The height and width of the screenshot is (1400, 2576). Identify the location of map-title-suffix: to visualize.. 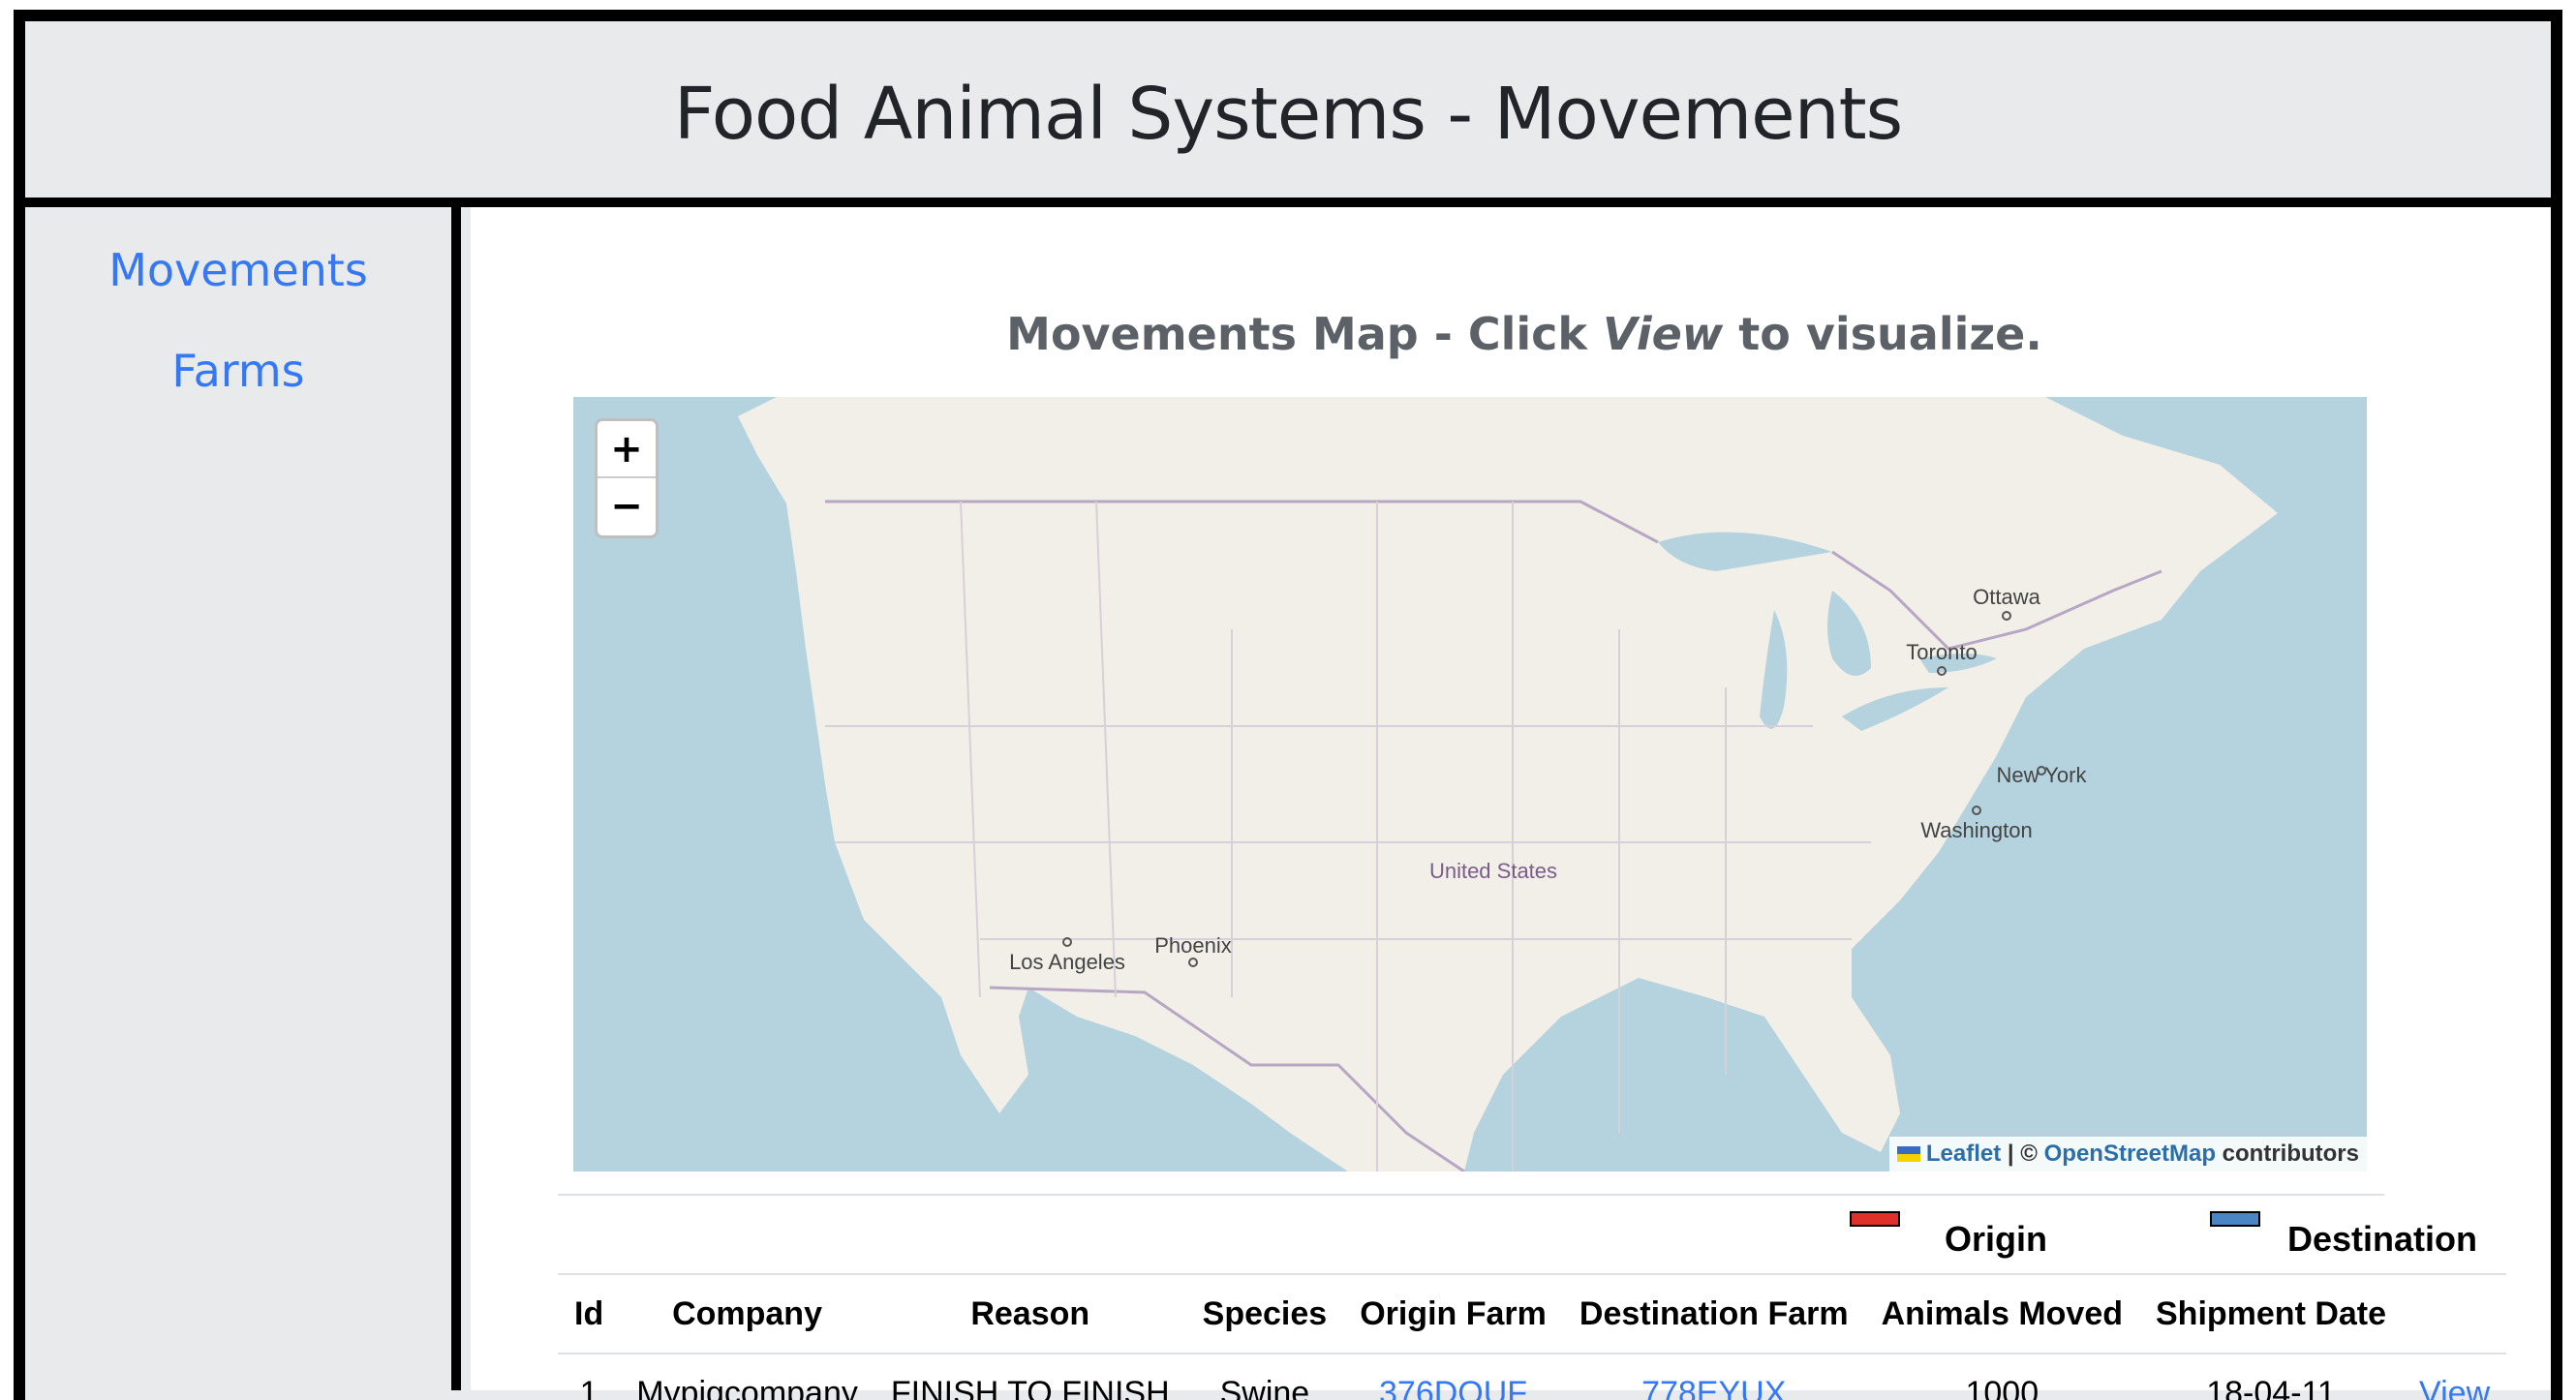
(1882, 334).